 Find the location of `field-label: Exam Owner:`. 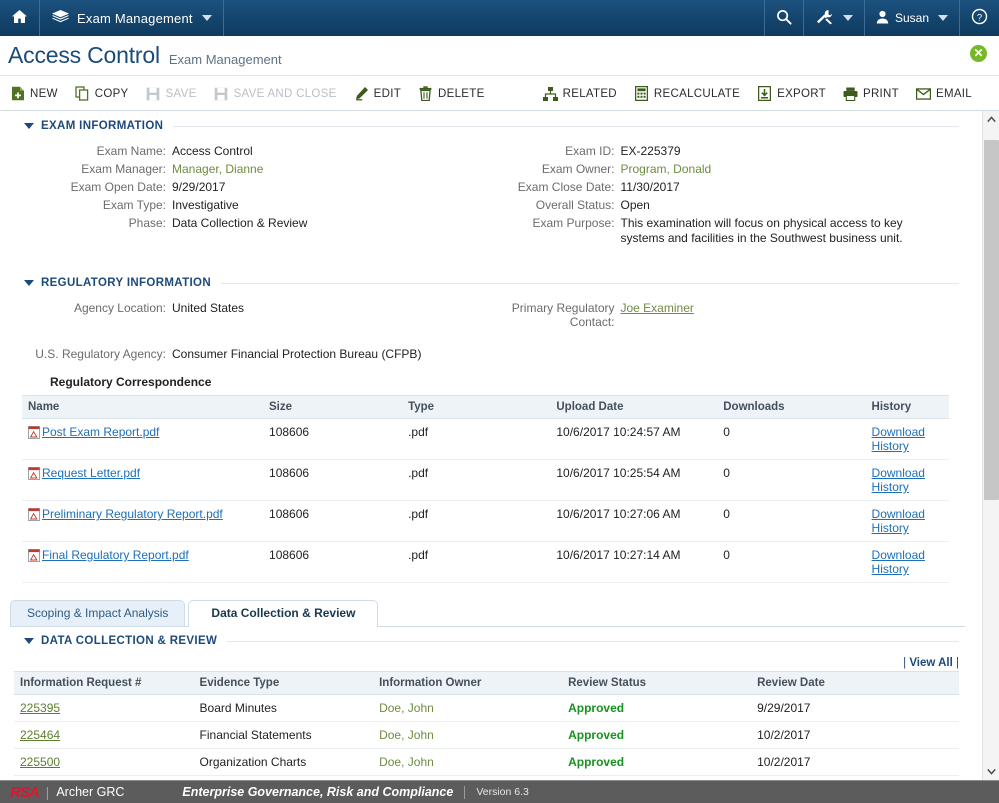

field-label: Exam Owner: is located at coordinates (578, 169).